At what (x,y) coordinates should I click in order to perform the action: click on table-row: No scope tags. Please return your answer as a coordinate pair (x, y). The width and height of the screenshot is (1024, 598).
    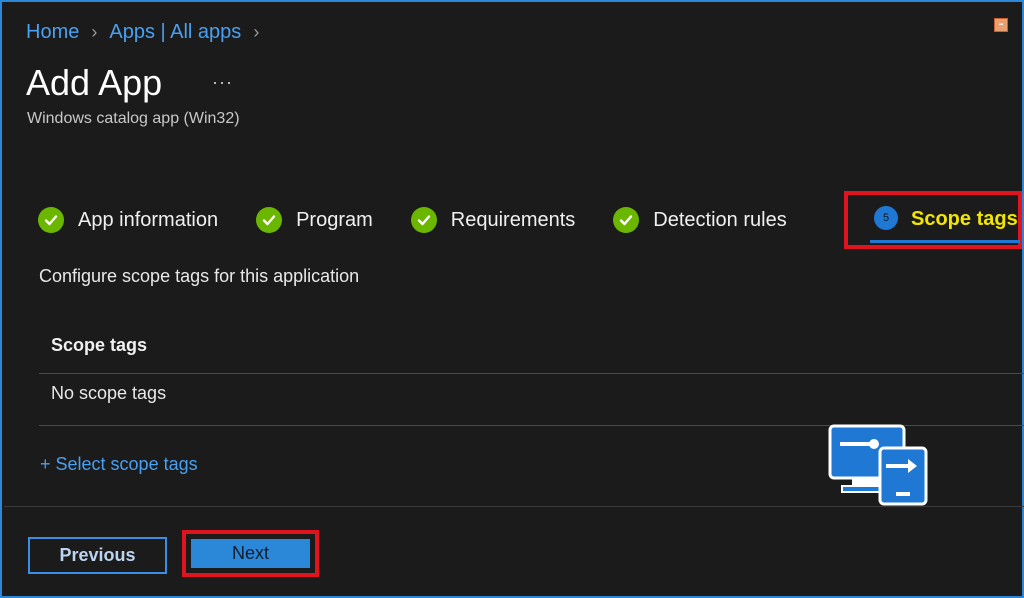
    Looking at the image, I should click on (109, 393).